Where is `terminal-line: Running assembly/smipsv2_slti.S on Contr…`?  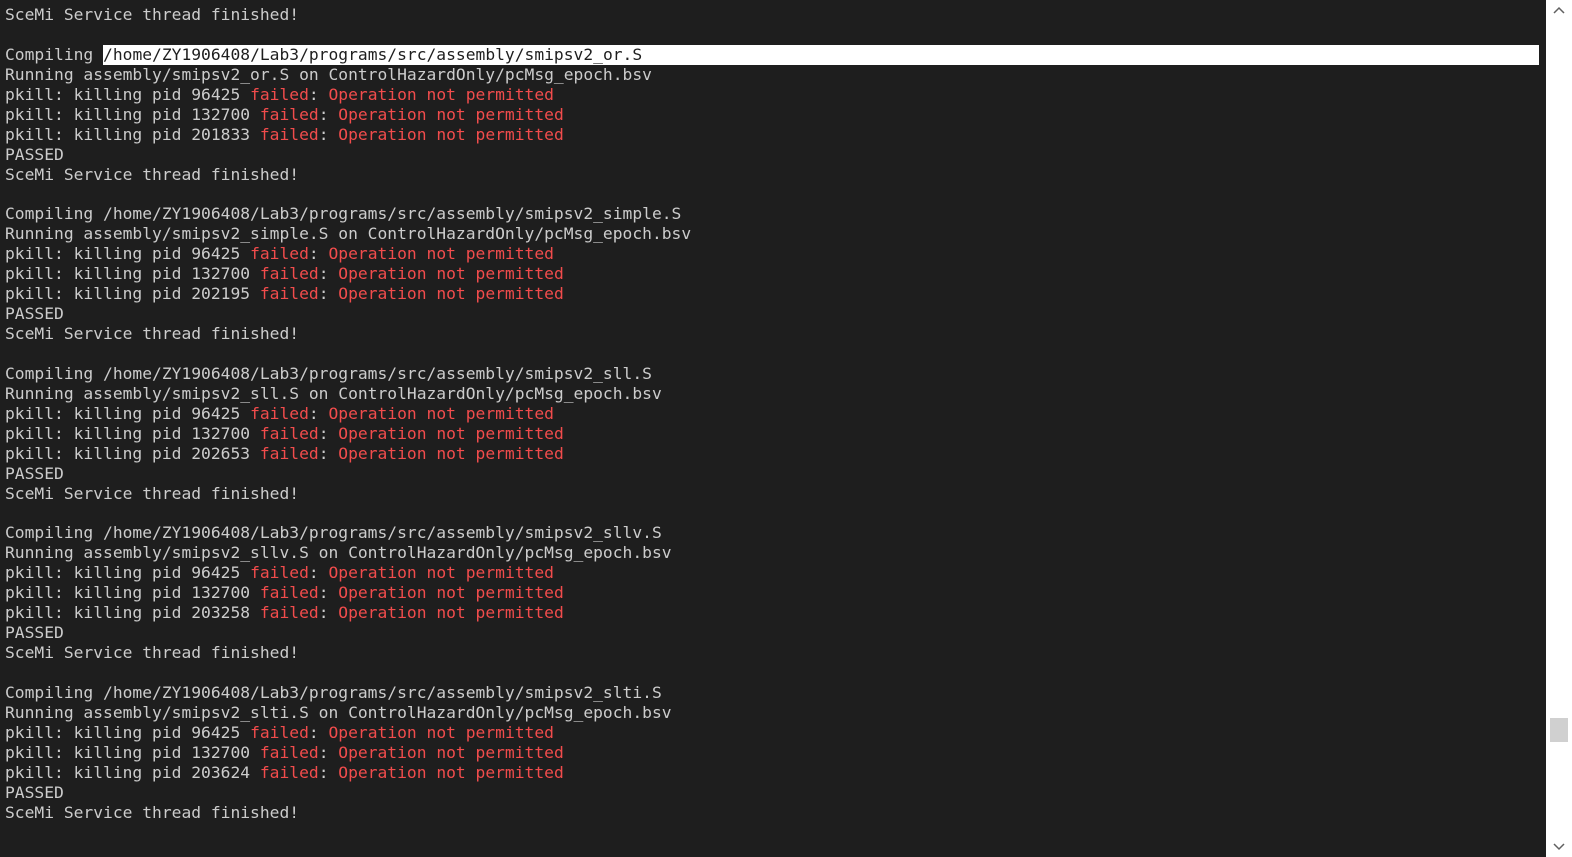
terminal-line: Running assembly/smipsv2_slti.S on Contr… is located at coordinates (773, 713).